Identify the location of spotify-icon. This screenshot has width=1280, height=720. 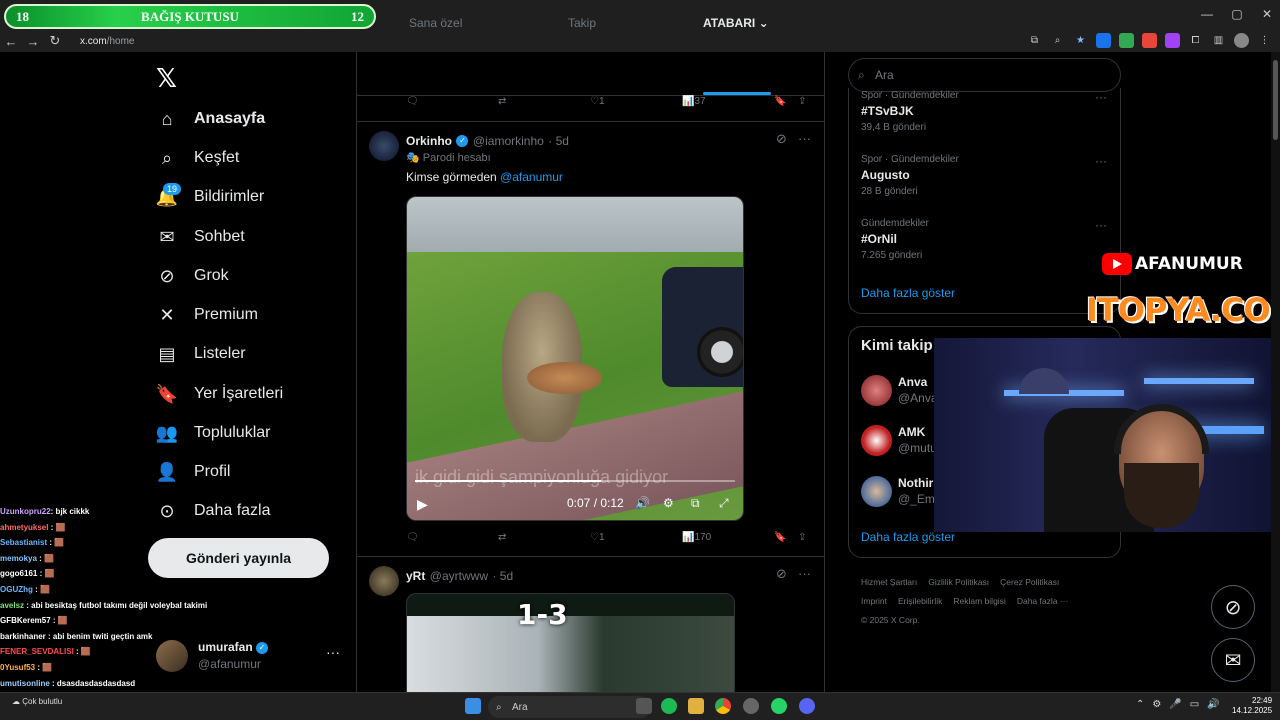
(669, 706).